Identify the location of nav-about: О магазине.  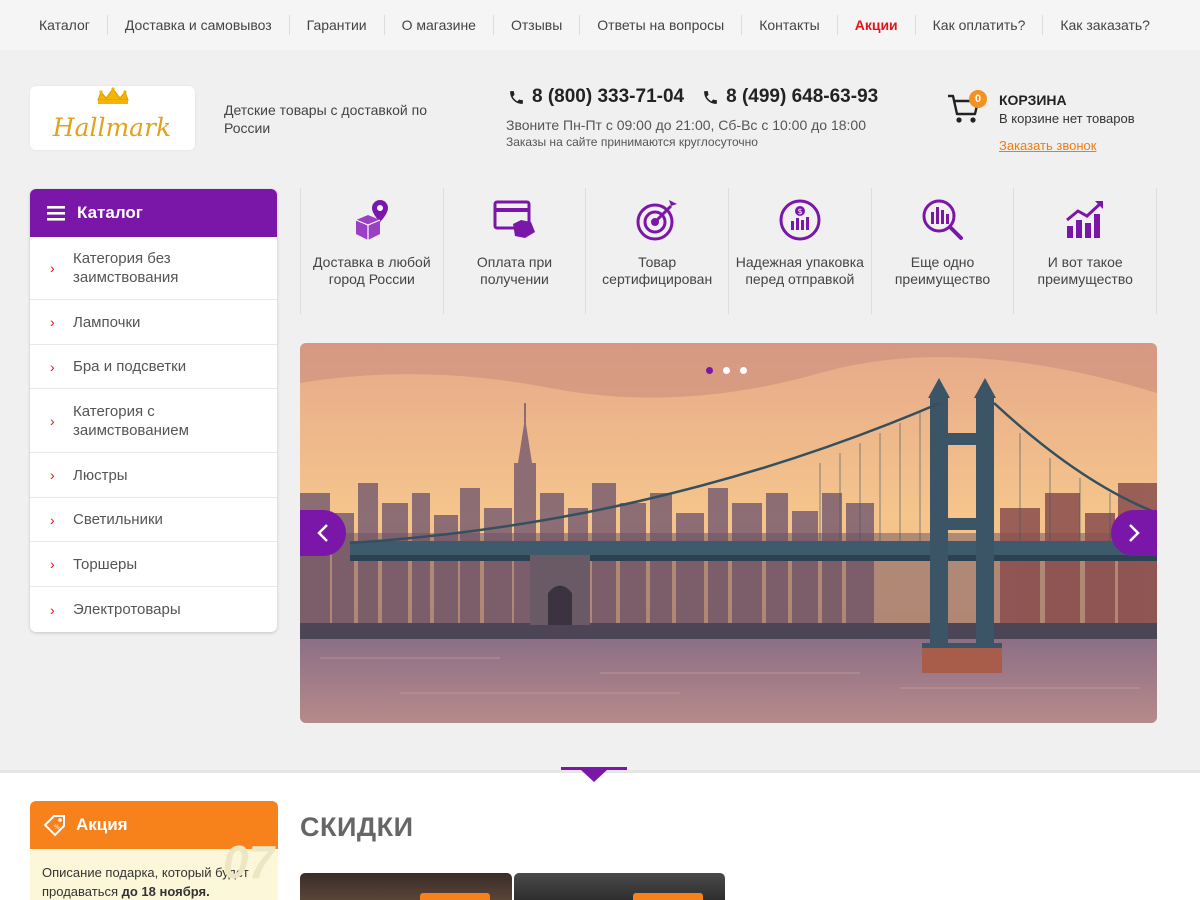
(438, 25).